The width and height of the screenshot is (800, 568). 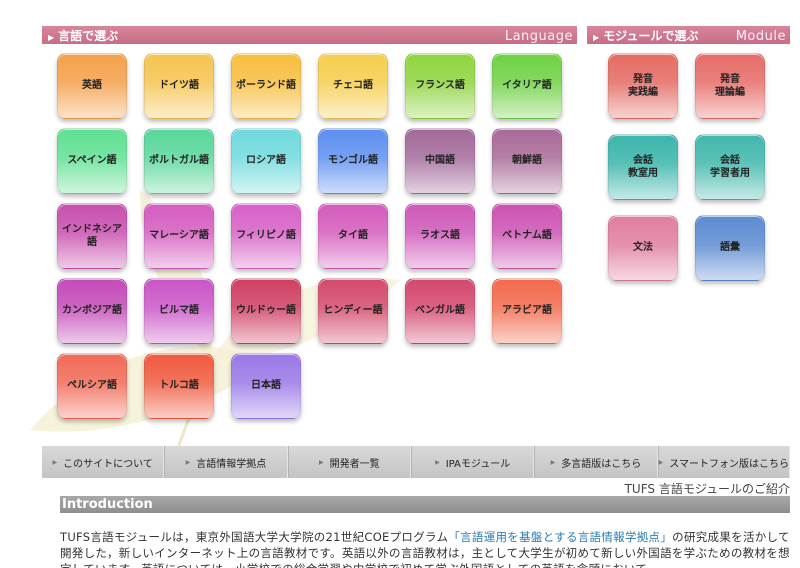 What do you see at coordinates (538, 36) in the screenshot?
I see `language-header-en: Language` at bounding box center [538, 36].